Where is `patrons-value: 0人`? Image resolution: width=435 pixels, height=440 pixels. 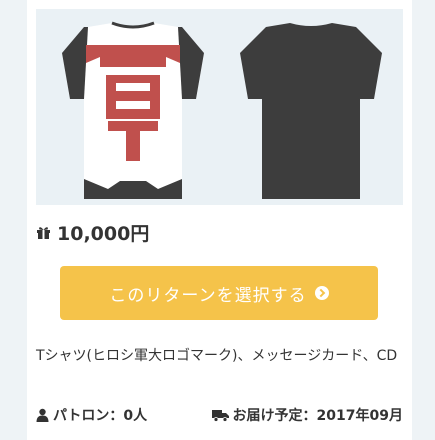
patrons-value: 0人 is located at coordinates (135, 416).